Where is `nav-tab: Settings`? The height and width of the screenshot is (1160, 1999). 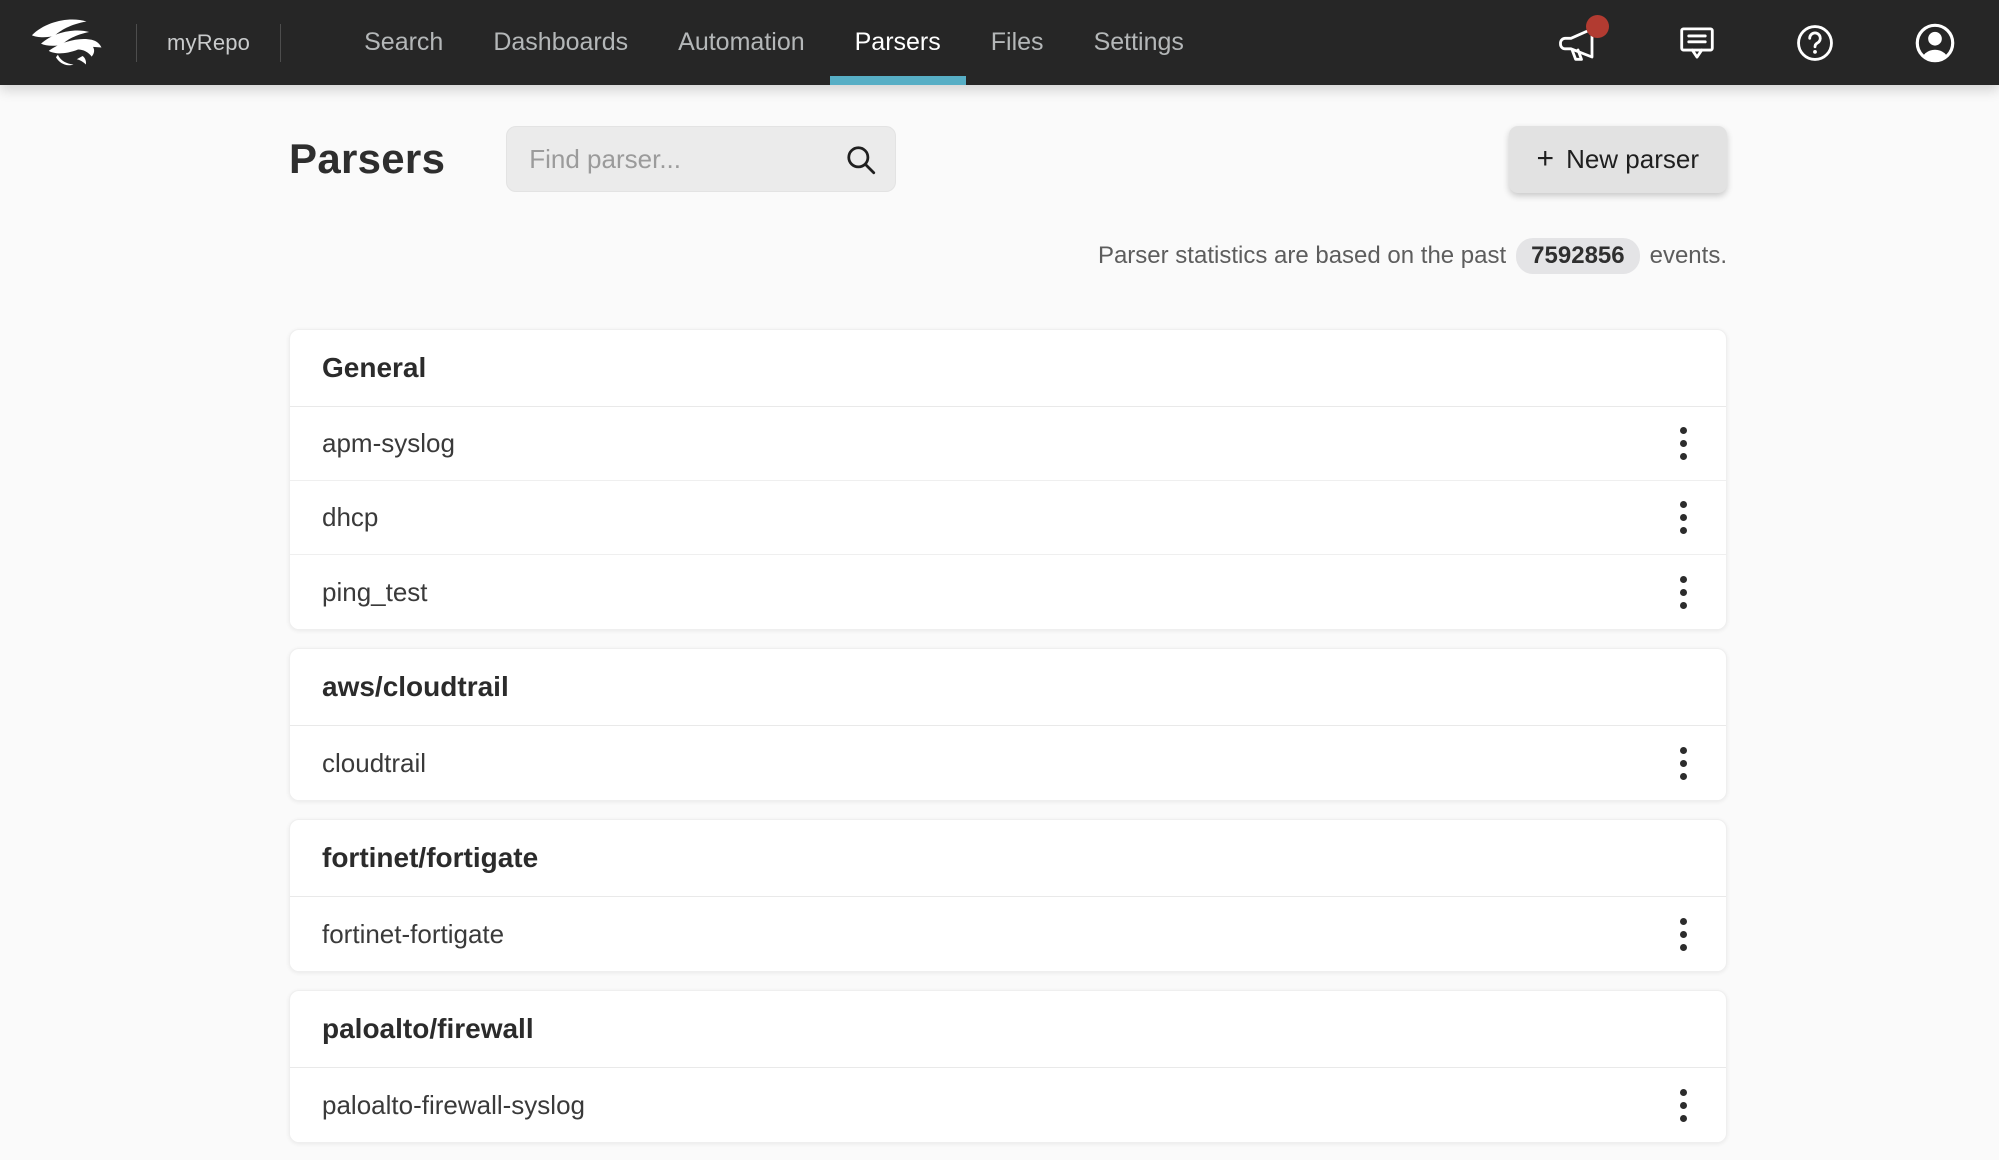
nav-tab: Settings is located at coordinates (1139, 42).